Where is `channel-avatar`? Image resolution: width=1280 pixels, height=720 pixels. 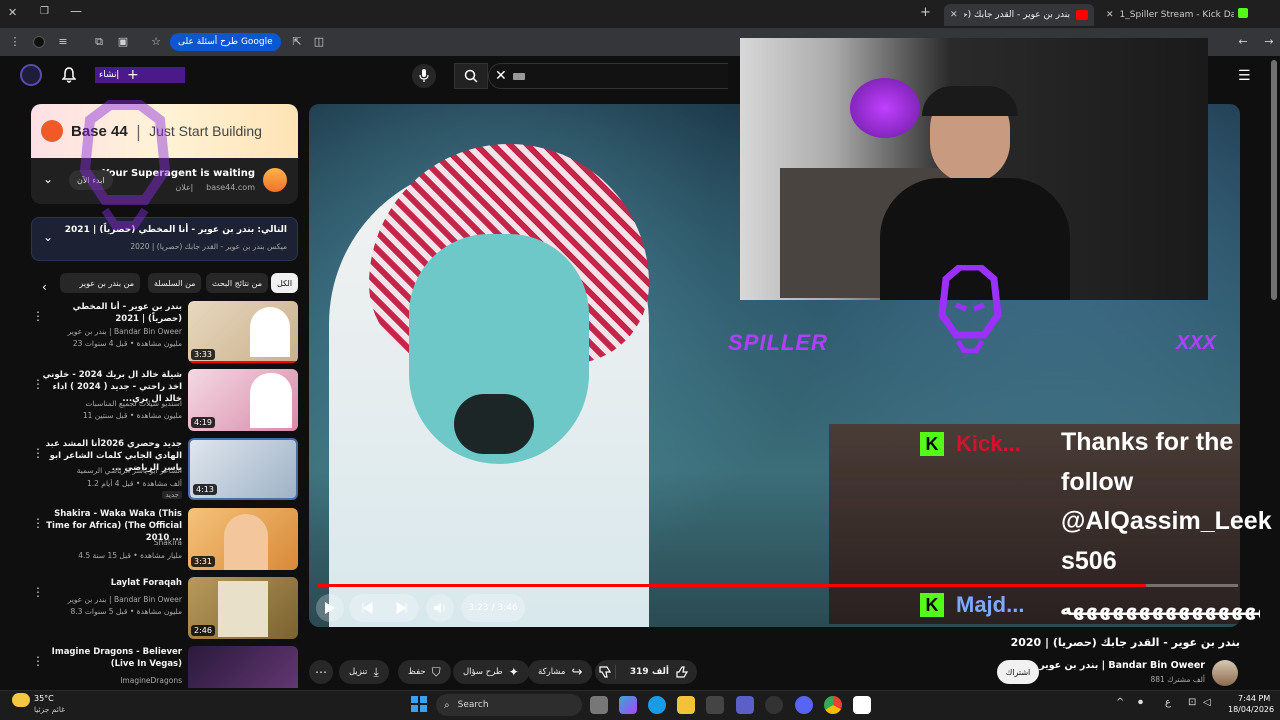
channel-avatar is located at coordinates (1225, 673).